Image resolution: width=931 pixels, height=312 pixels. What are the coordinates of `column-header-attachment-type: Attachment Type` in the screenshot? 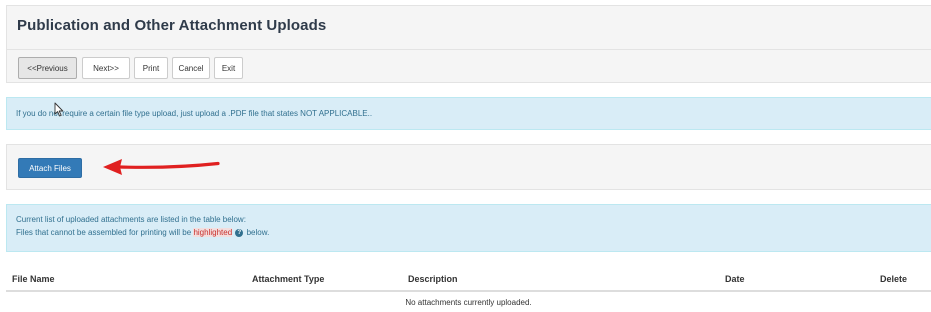 It's located at (330, 280).